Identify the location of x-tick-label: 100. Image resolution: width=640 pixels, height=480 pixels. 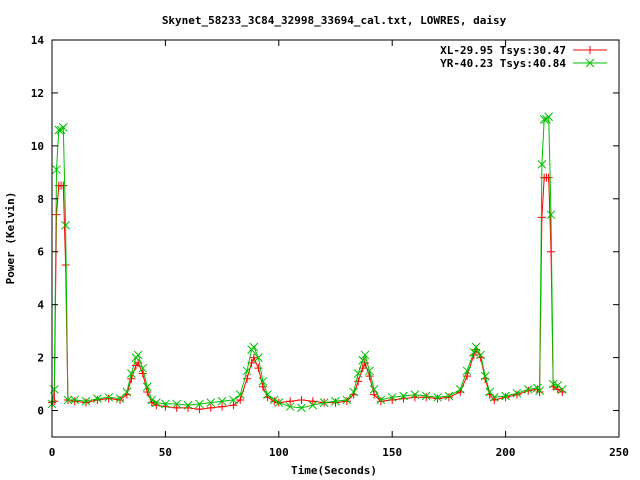
(279, 452).